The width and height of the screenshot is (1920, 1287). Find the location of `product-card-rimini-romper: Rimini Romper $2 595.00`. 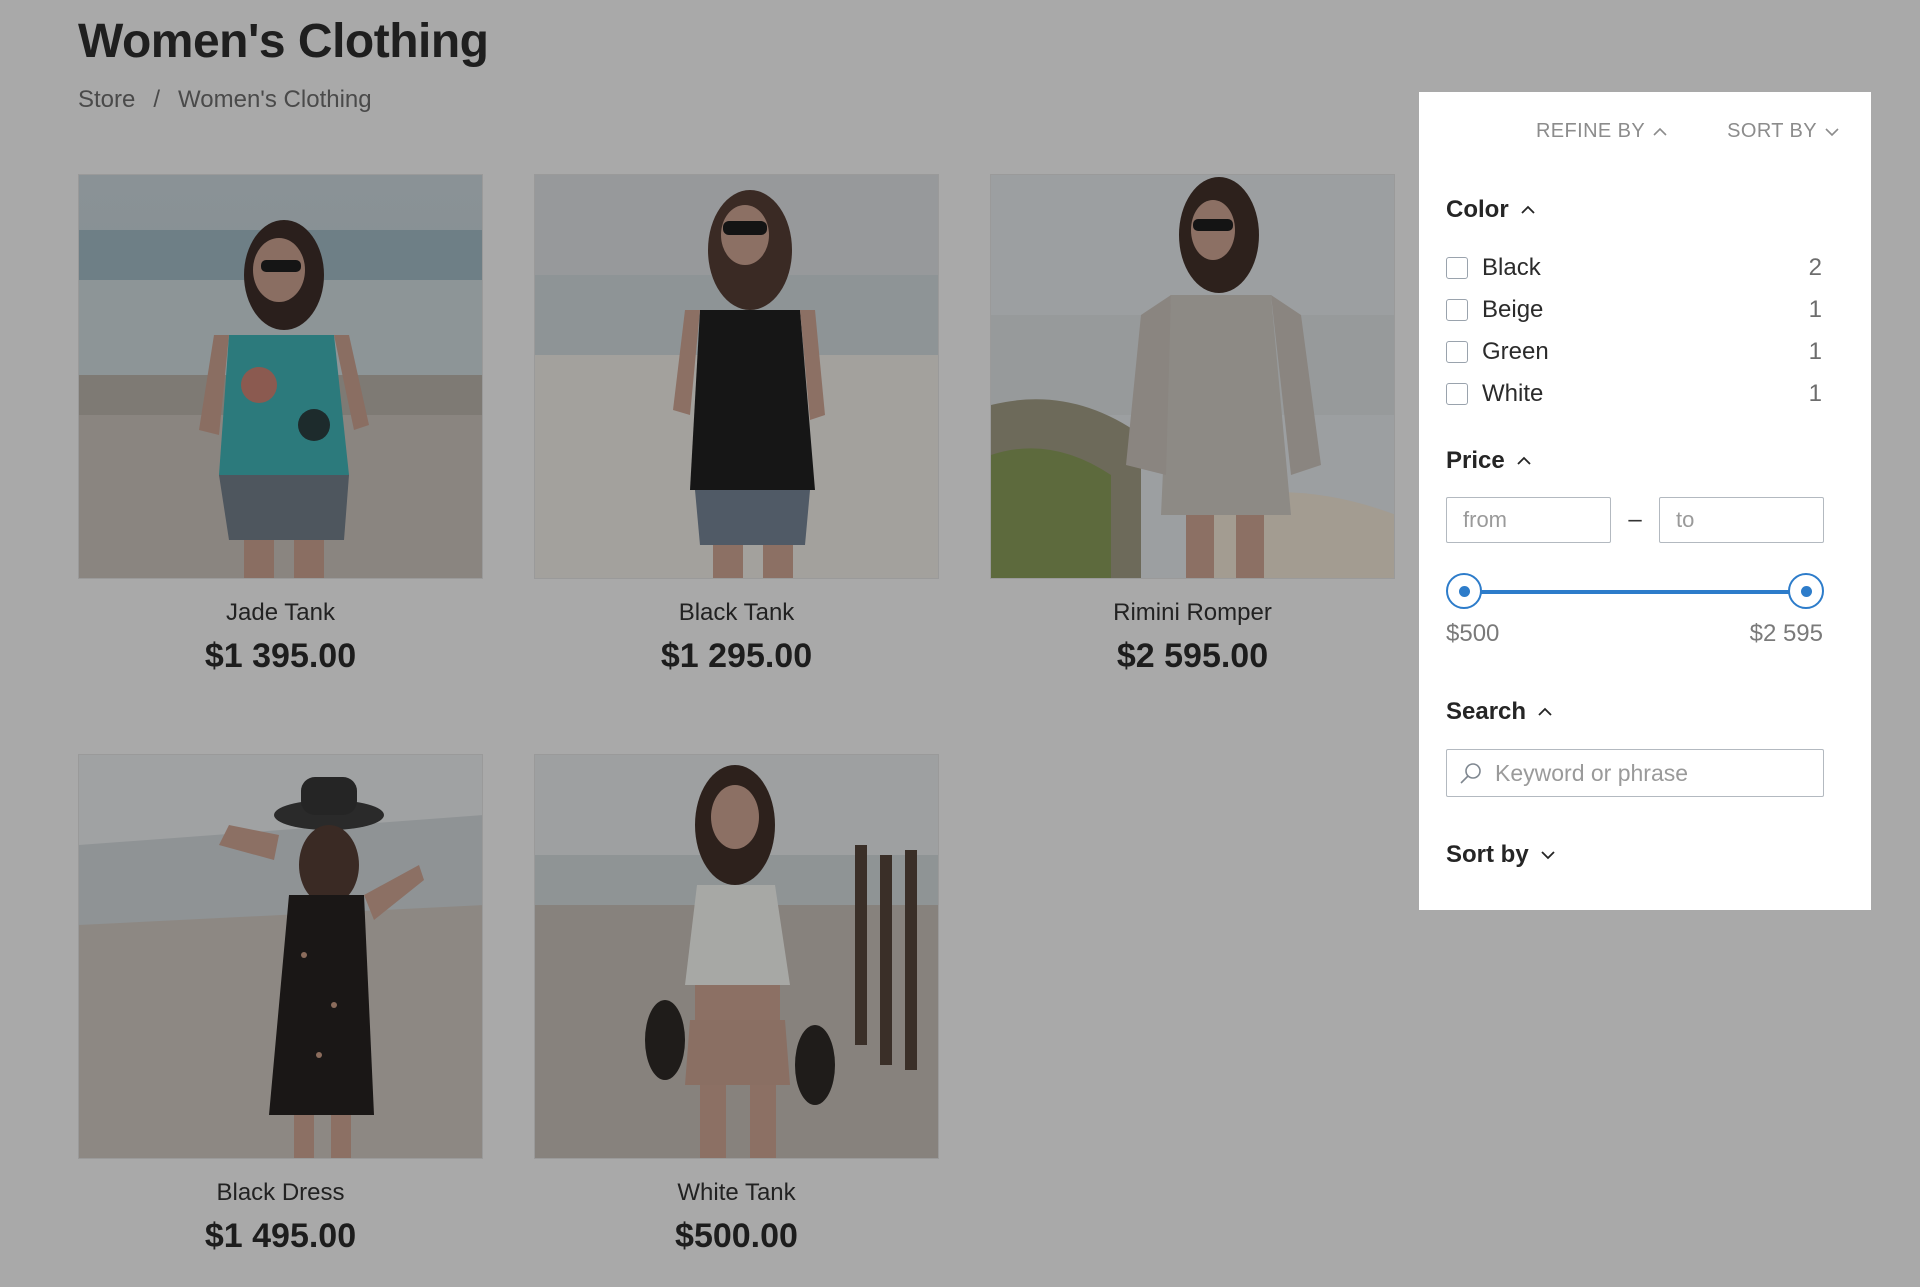

product-card-rimini-romper: Rimini Romper $2 595.00 is located at coordinates (1192, 425).